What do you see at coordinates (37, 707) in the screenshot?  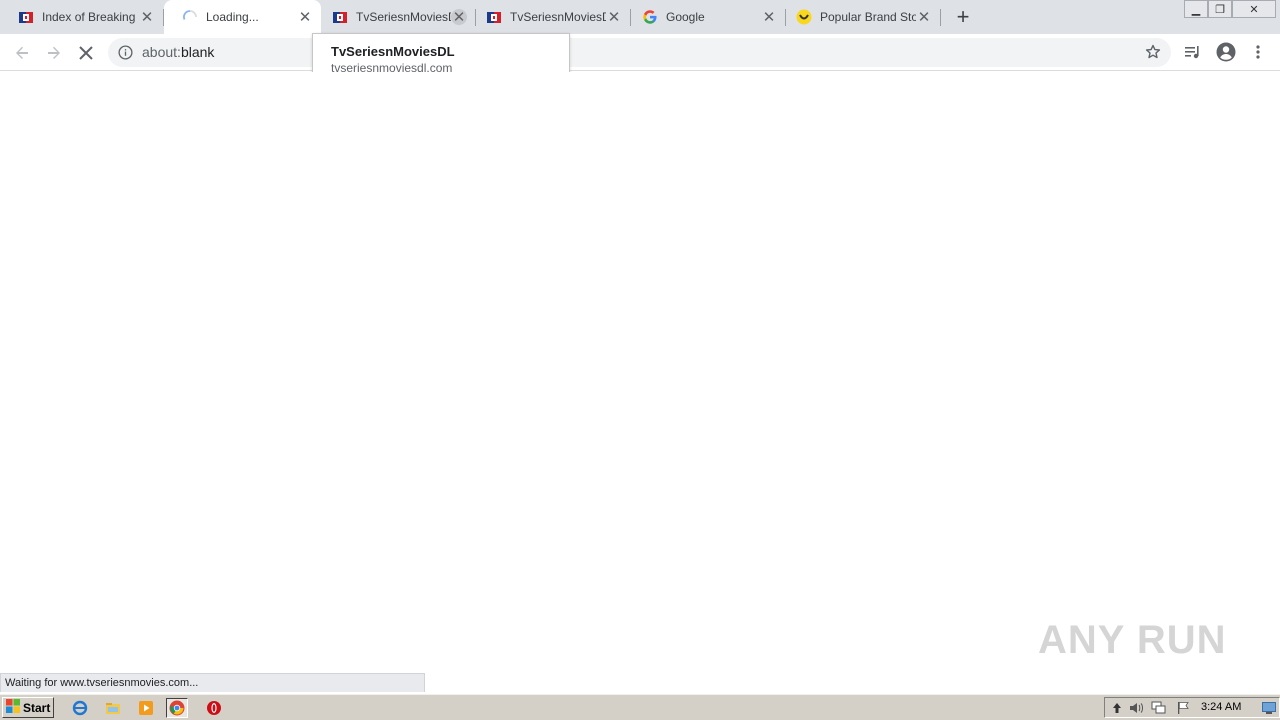 I see `start-label: Start` at bounding box center [37, 707].